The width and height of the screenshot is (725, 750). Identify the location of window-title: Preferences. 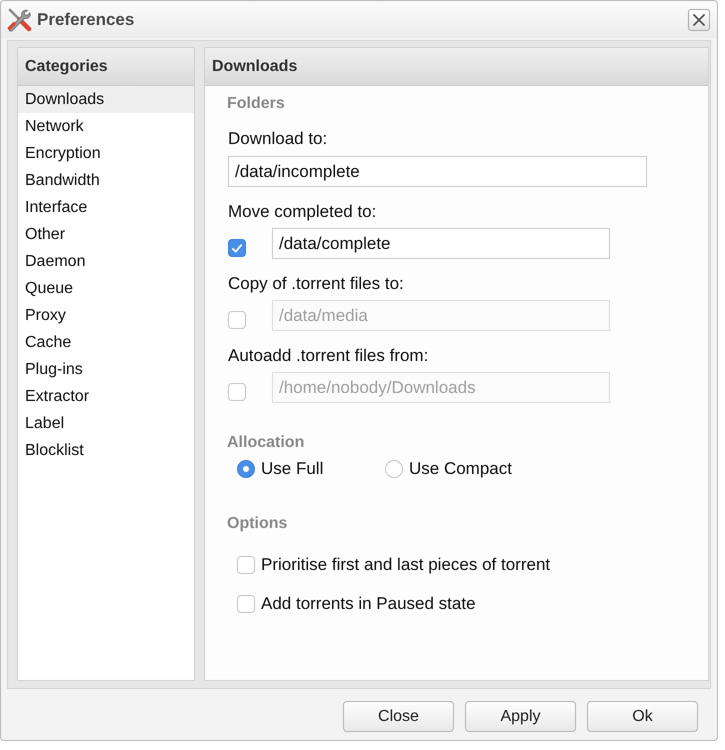
(86, 20).